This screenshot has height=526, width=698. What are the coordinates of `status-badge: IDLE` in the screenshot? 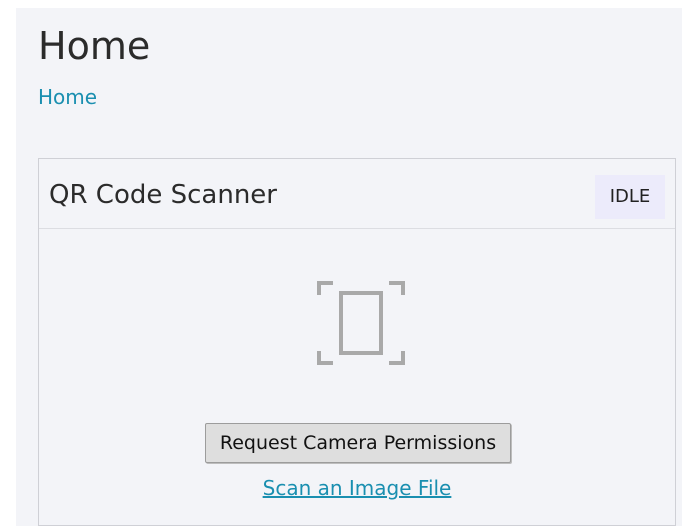 It's located at (630, 197).